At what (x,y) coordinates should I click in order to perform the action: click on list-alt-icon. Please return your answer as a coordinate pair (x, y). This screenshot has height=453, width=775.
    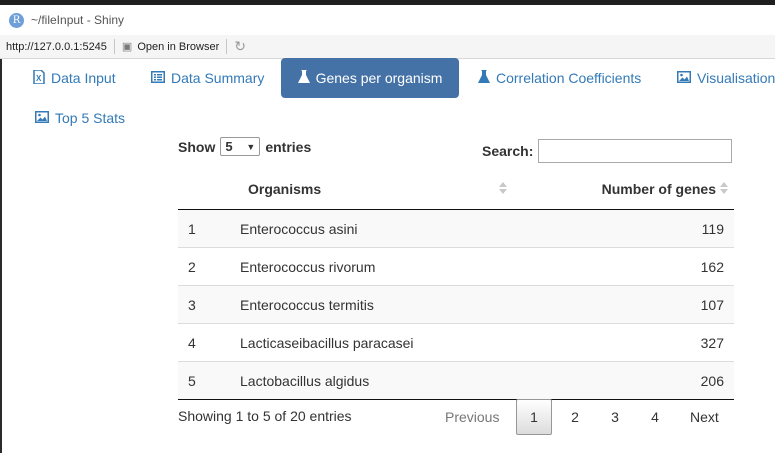
    Looking at the image, I should click on (158, 78).